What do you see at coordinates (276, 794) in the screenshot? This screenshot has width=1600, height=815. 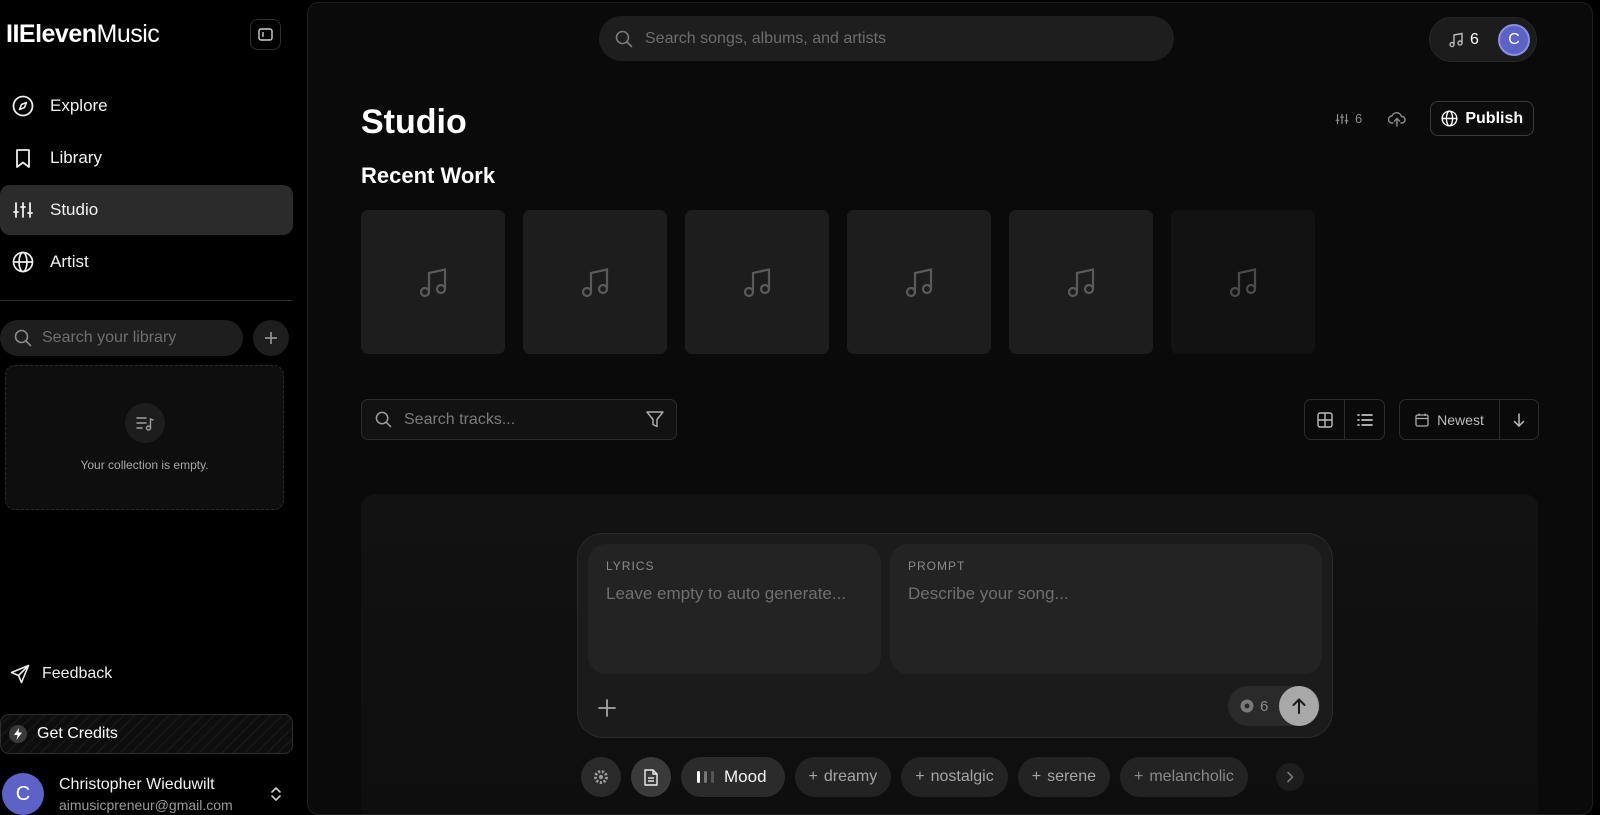 I see `chevron-updown-icon` at bounding box center [276, 794].